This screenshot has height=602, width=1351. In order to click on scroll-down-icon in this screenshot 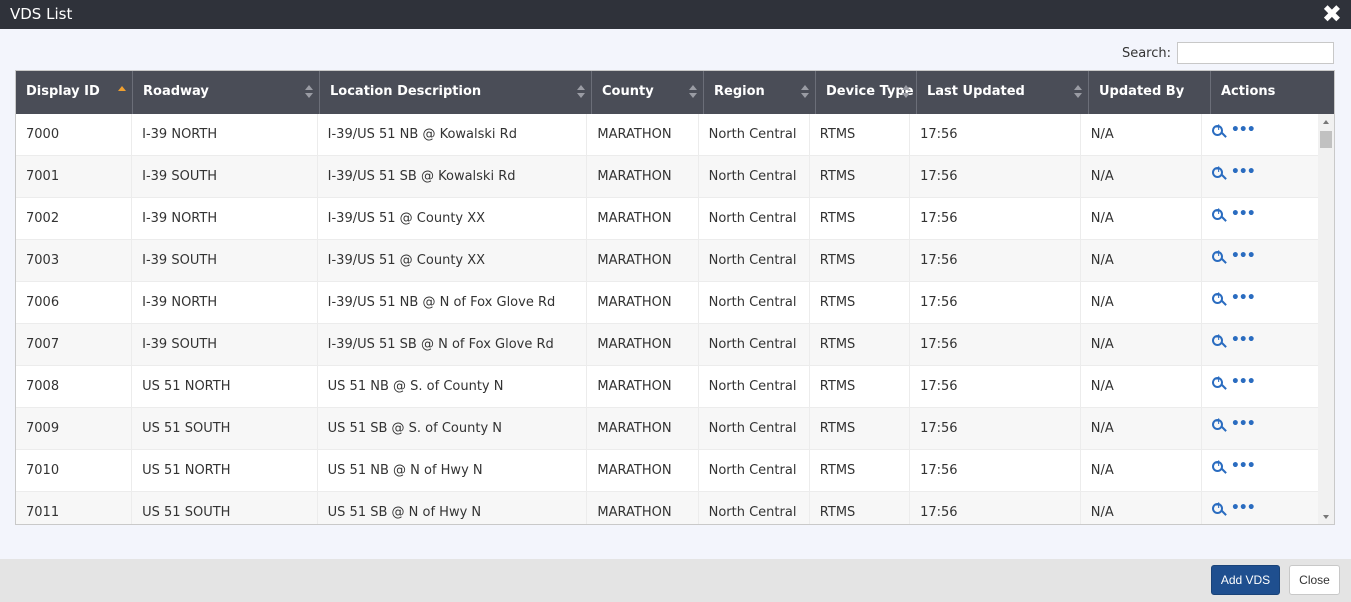, I will do `click(1326, 517)`.